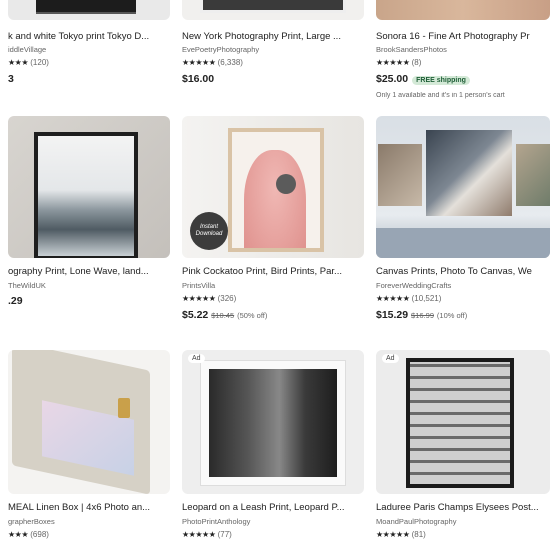 This screenshot has height=543, width=550. What do you see at coordinates (195, 315) in the screenshot?
I see `sale-price: $5.22` at bounding box center [195, 315].